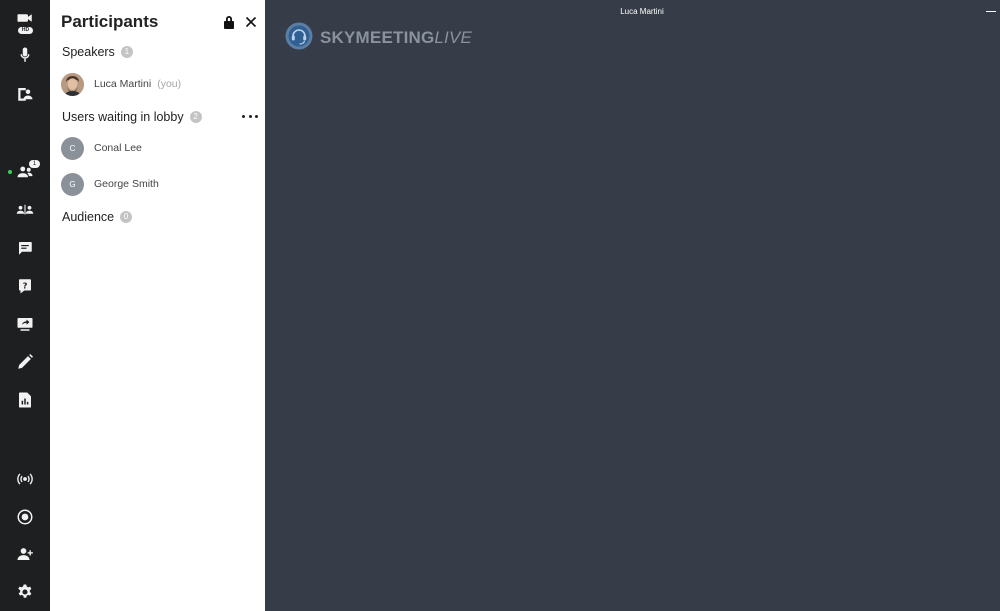  I want to click on record-icon, so click(25, 517).